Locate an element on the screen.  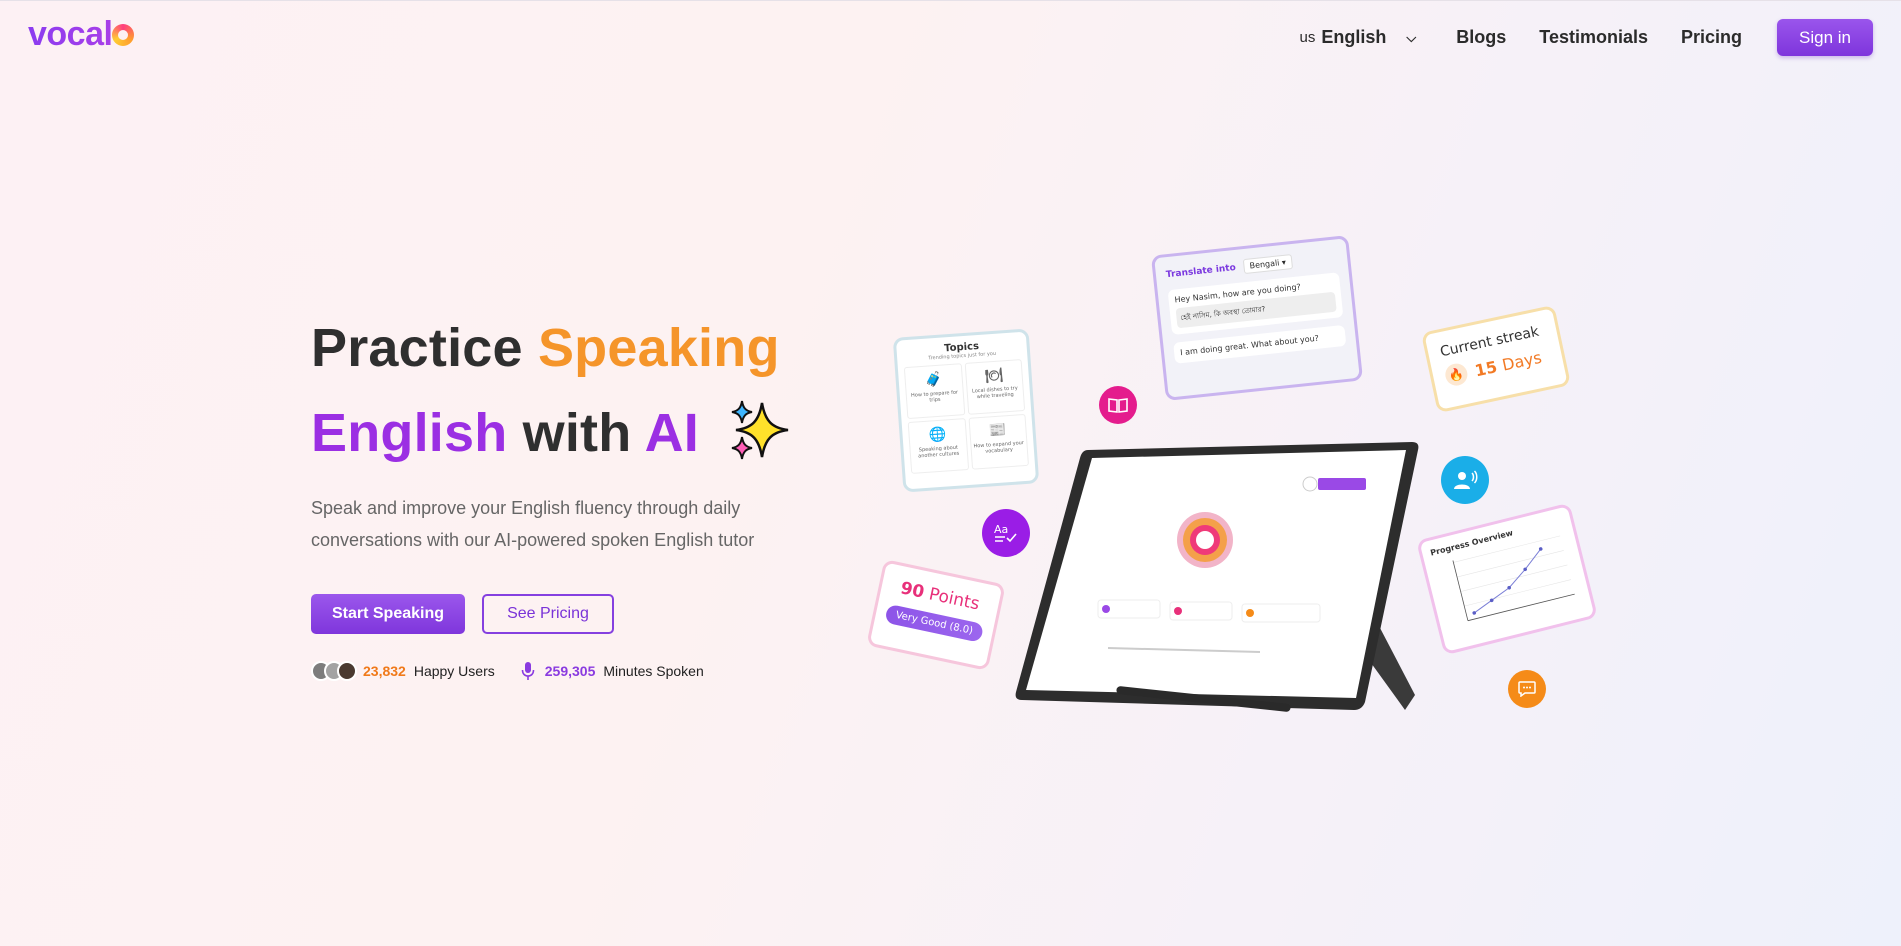
svg-text: Aa is located at coordinates (1001, 529).